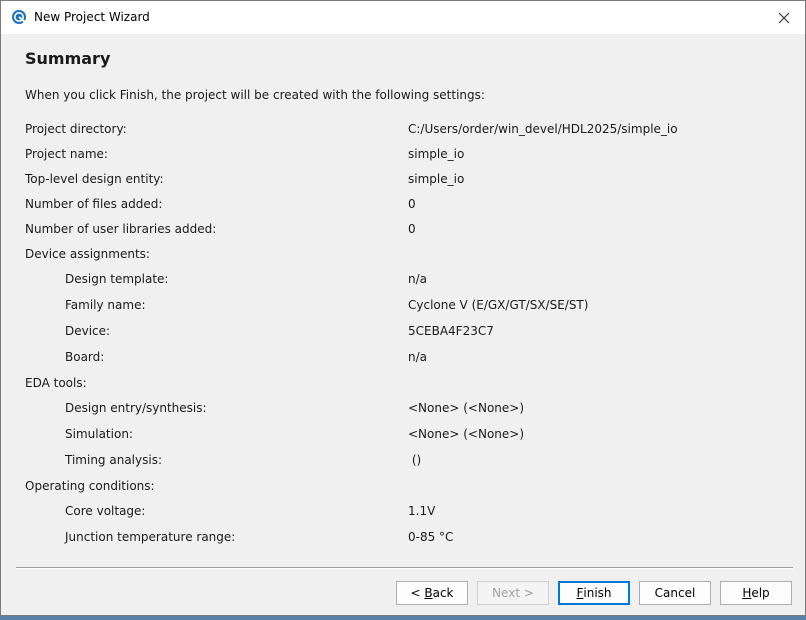 The width and height of the screenshot is (806, 620). Describe the element at coordinates (428, 593) in the screenshot. I see `back-mnemonic: B` at that location.